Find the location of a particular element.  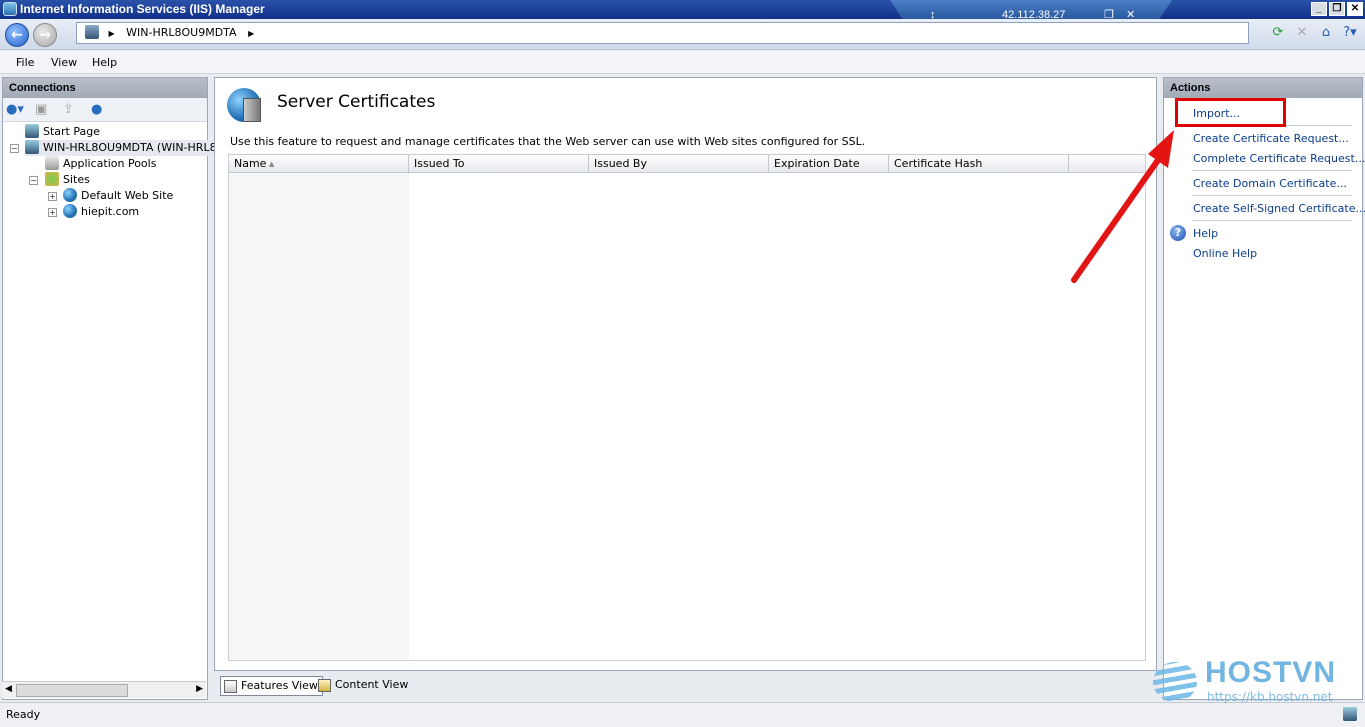

scrollbar-thumb is located at coordinates (72, 690).